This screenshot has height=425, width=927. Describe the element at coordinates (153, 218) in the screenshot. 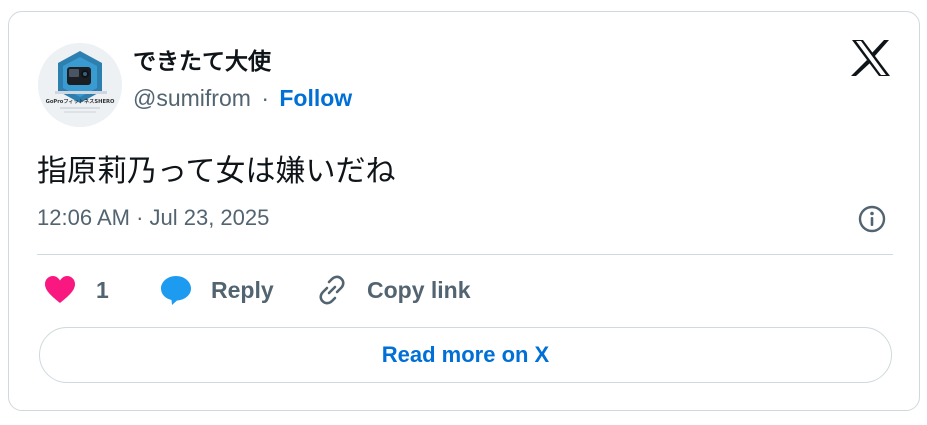

I see `post-timestamp: 12:06 AM · Jul 23, 2025` at that location.